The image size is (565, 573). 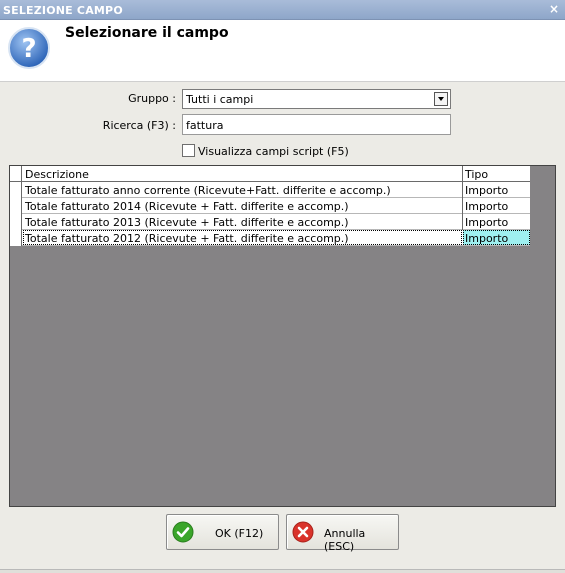 What do you see at coordinates (441, 99) in the screenshot?
I see `chevron-down-icon` at bounding box center [441, 99].